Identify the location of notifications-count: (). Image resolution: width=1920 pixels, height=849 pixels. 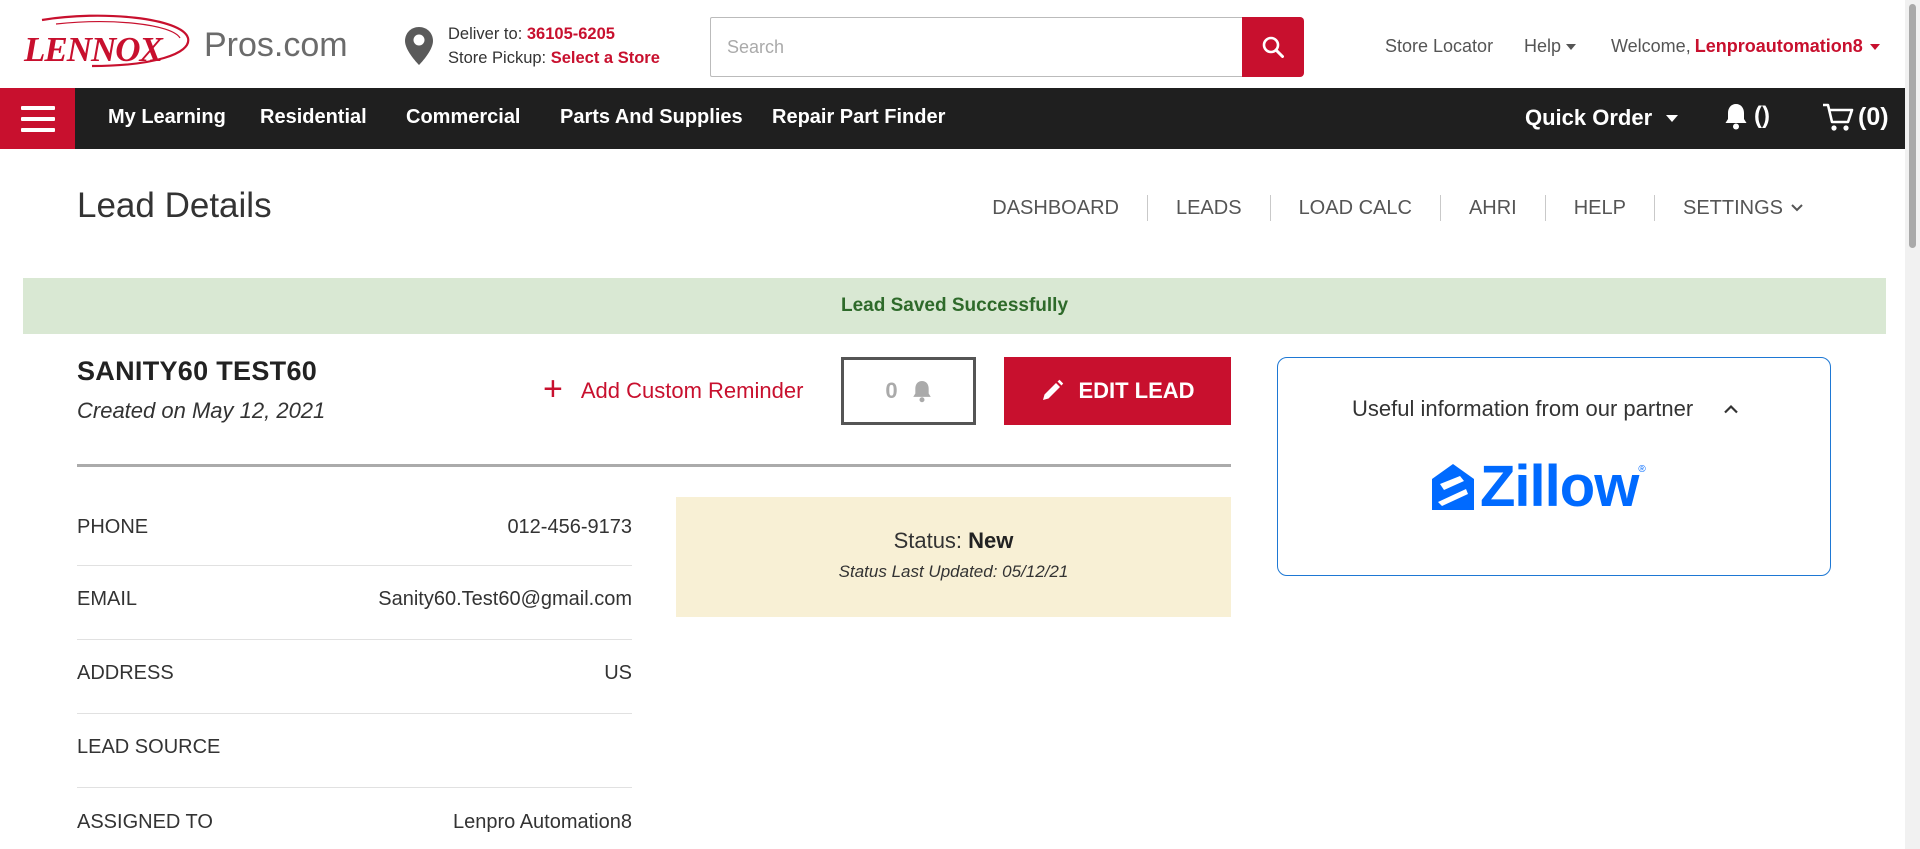
(1762, 115).